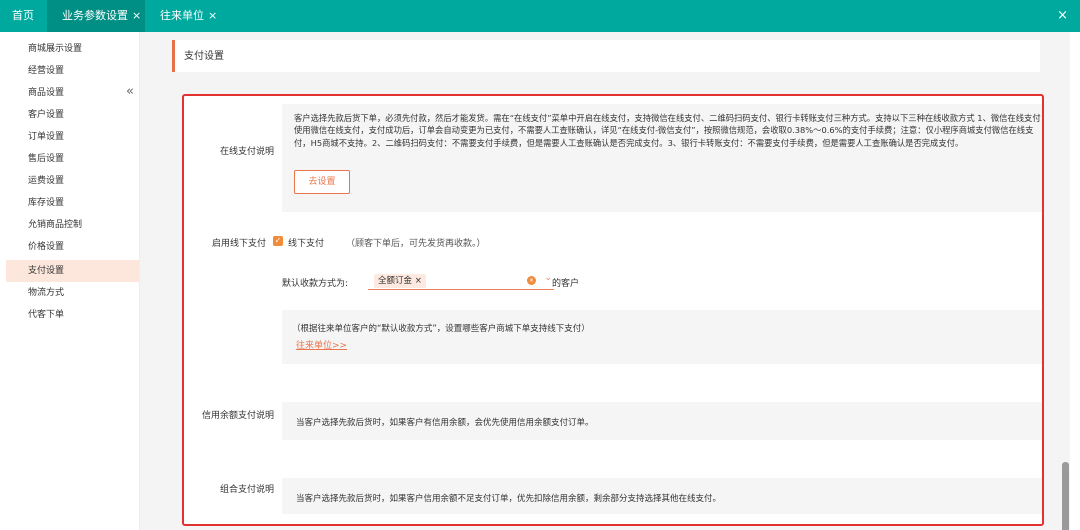  Describe the element at coordinates (306, 242) in the screenshot. I see `offline-pay-option: 线下支付` at that location.